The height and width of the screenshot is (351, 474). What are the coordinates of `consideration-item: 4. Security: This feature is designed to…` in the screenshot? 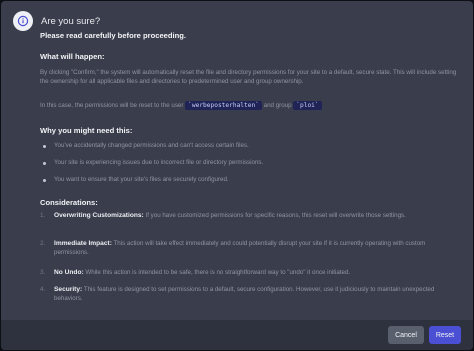 It's located at (250, 294).